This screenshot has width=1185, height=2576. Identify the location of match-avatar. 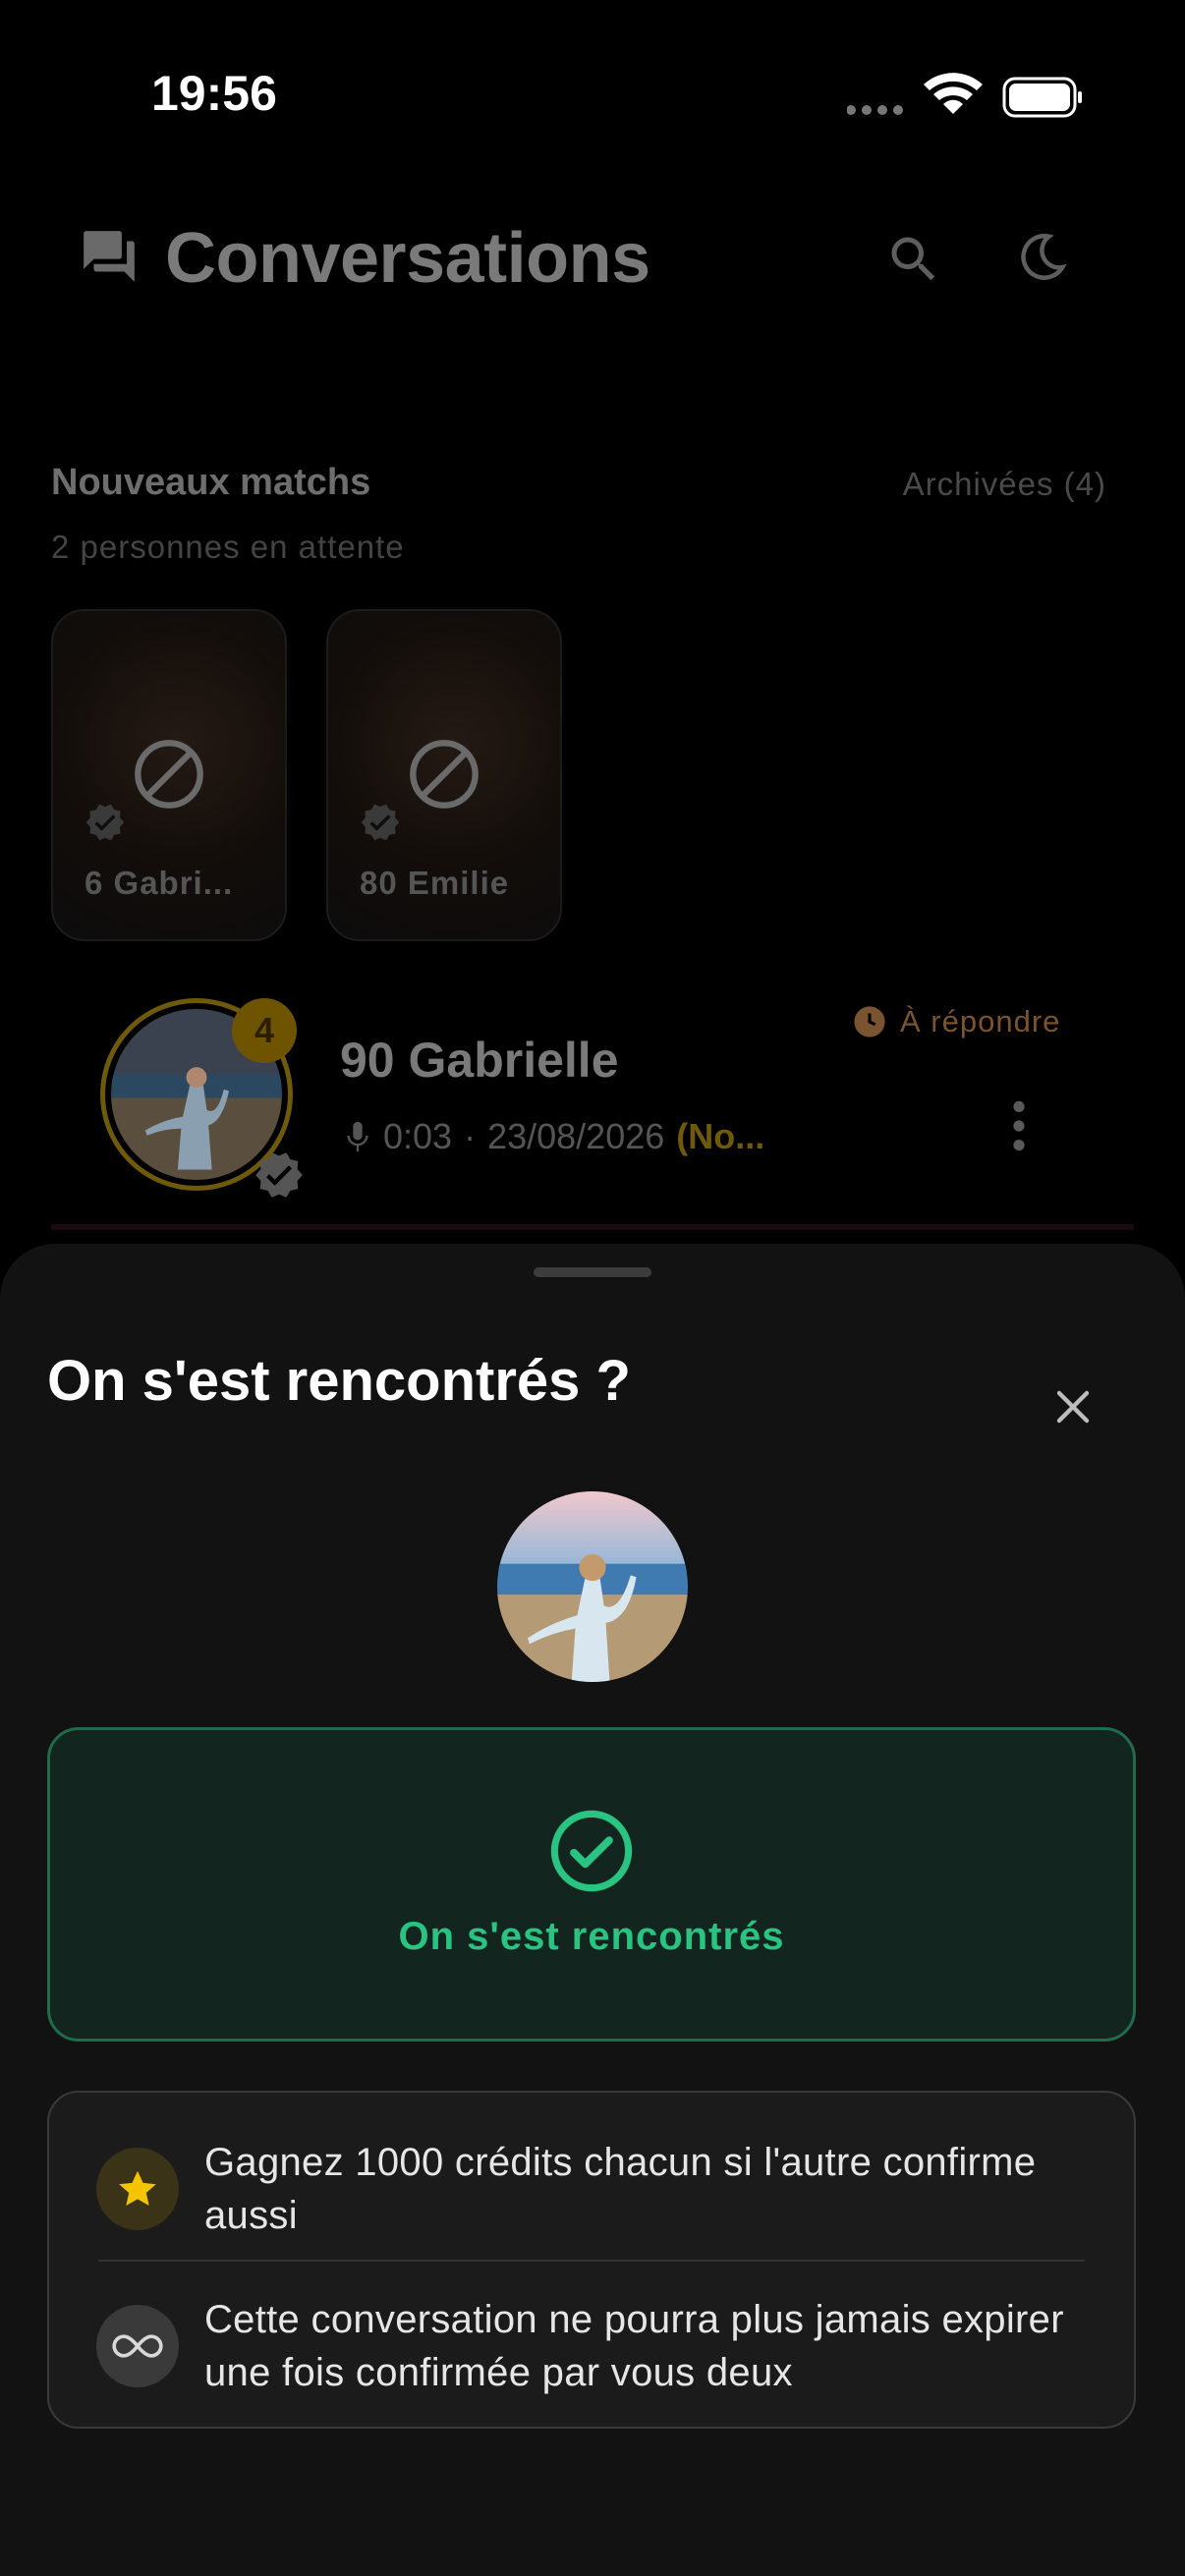
(592, 1586).